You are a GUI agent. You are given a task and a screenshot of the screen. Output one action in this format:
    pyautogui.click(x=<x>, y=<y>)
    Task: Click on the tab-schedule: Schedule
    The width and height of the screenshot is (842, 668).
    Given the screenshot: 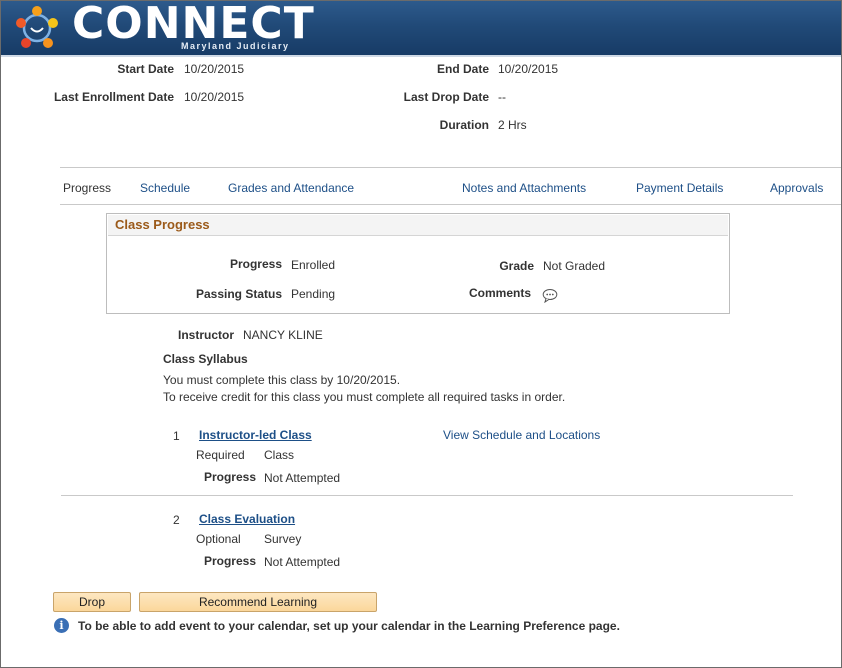 What is the action you would take?
    pyautogui.click(x=165, y=188)
    